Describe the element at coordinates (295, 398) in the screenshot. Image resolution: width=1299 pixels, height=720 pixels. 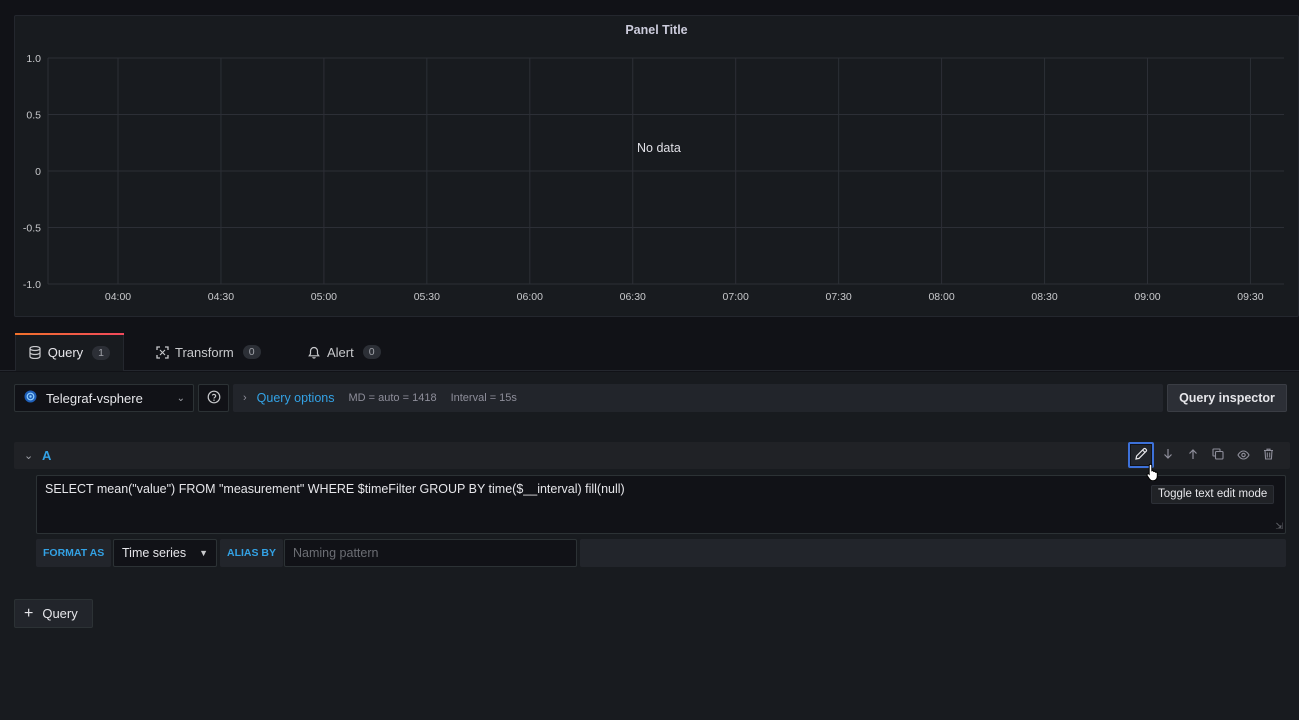
I see `query-options-label: Query options` at that location.